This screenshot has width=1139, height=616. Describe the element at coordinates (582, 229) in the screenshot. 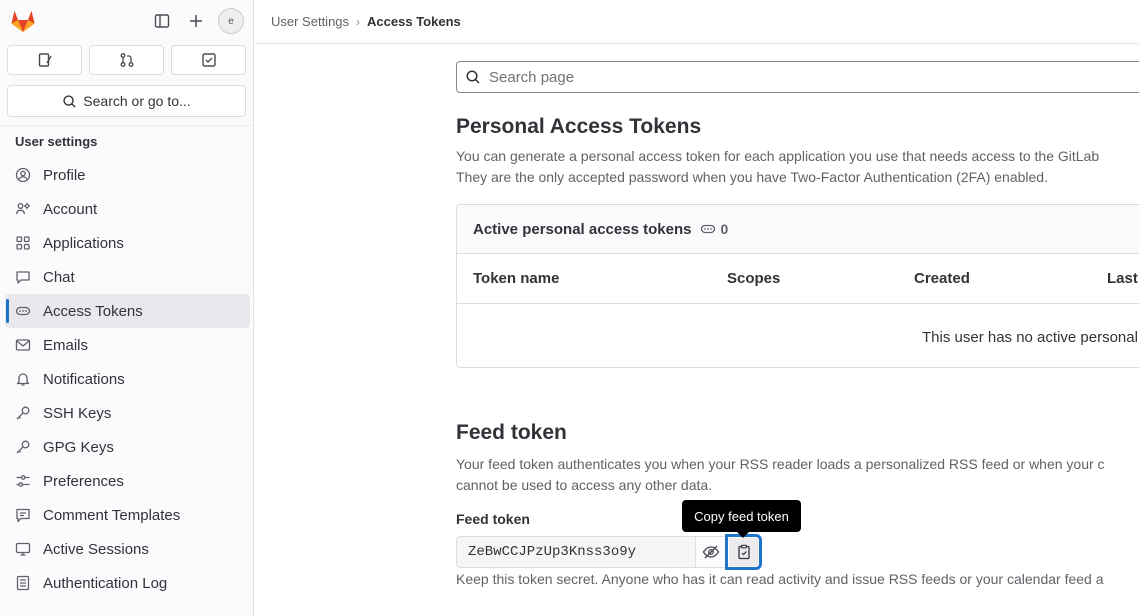

I see `active-tokens-title: Active personal access tokens` at that location.